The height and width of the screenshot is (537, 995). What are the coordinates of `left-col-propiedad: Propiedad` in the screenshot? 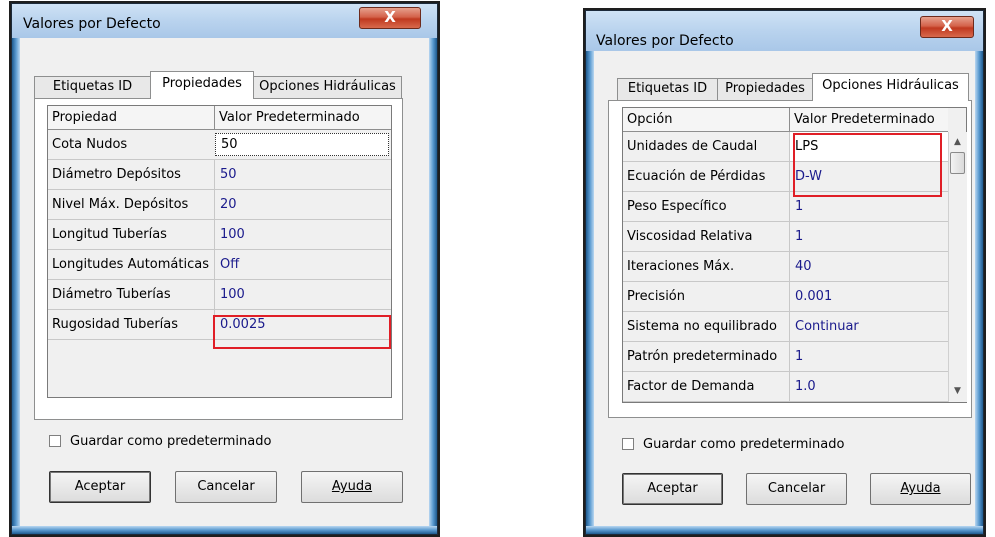 It's located at (84, 117).